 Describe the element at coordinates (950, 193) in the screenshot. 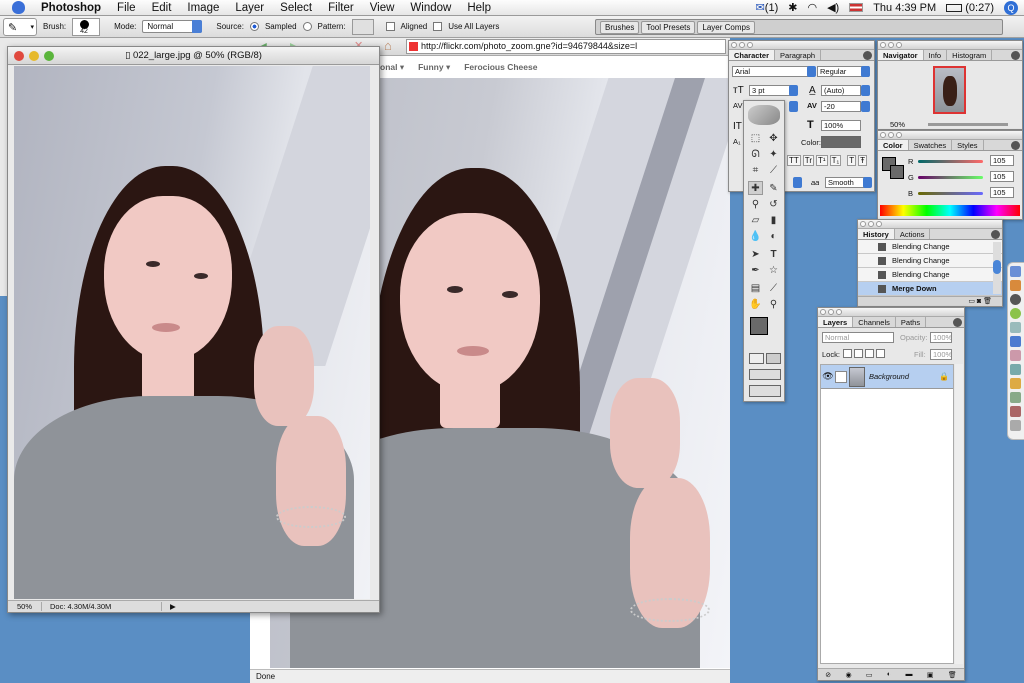

I see `channel-b-slider` at that location.